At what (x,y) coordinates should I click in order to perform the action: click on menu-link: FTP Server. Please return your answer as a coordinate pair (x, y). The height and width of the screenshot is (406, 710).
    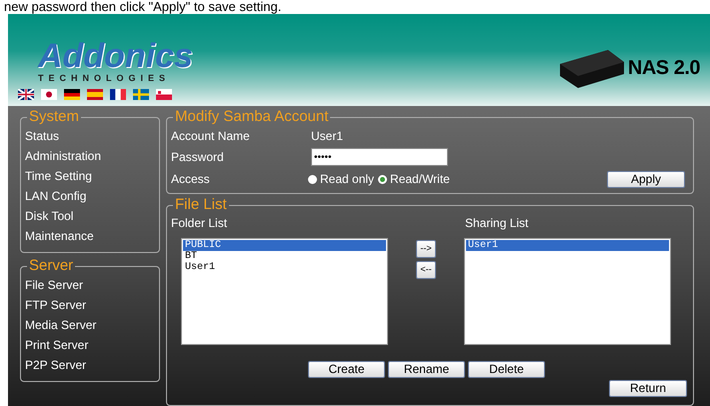
    Looking at the image, I should click on (55, 305).